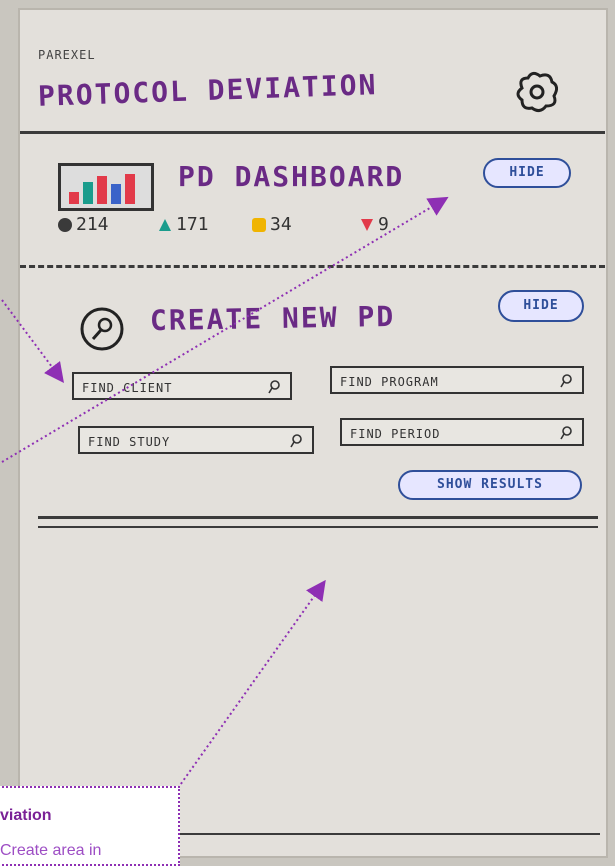 The width and height of the screenshot is (615, 866). What do you see at coordinates (51, 850) in the screenshot?
I see `annotation-text: Create area in` at bounding box center [51, 850].